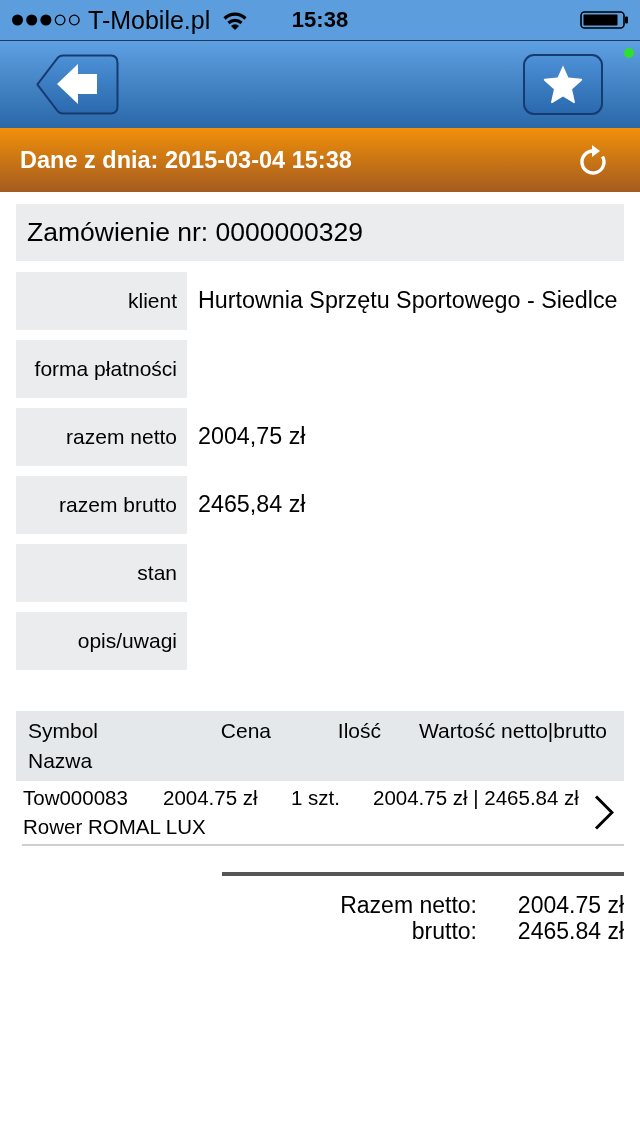 The image size is (640, 1136). What do you see at coordinates (570, 905) in the screenshot?
I see `total-value: 2004.75 zł` at bounding box center [570, 905].